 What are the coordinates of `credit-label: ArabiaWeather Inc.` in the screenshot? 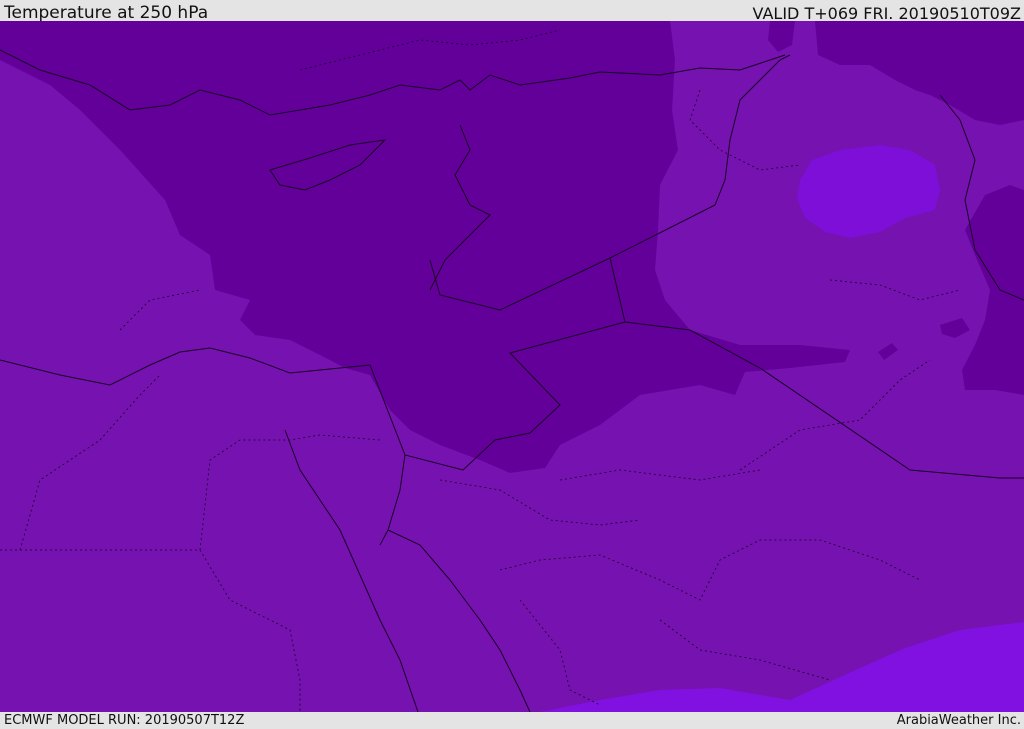 It's located at (958, 720).